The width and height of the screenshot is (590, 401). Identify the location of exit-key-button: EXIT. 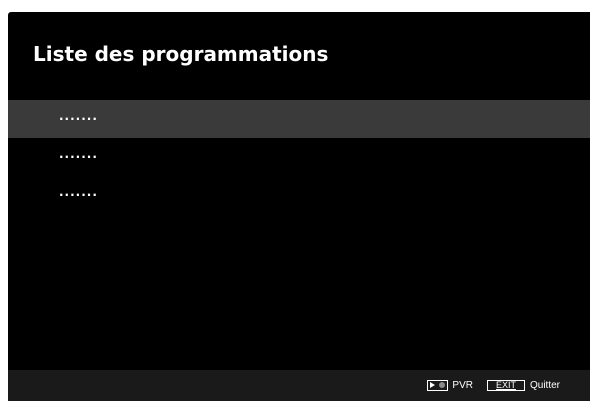
(505, 385).